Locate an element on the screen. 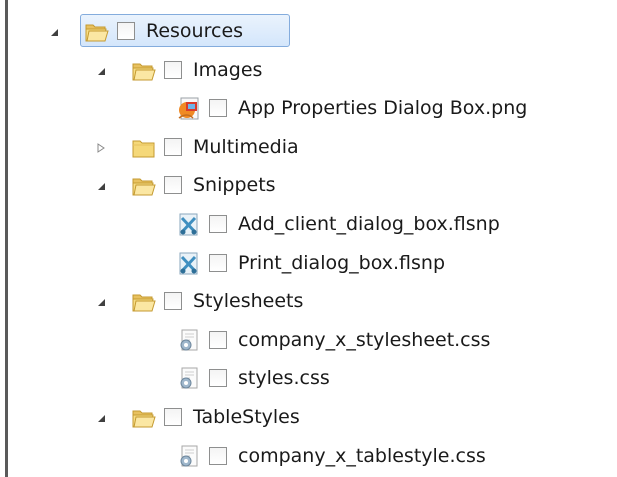  tree-item-label: Resources is located at coordinates (194, 31).